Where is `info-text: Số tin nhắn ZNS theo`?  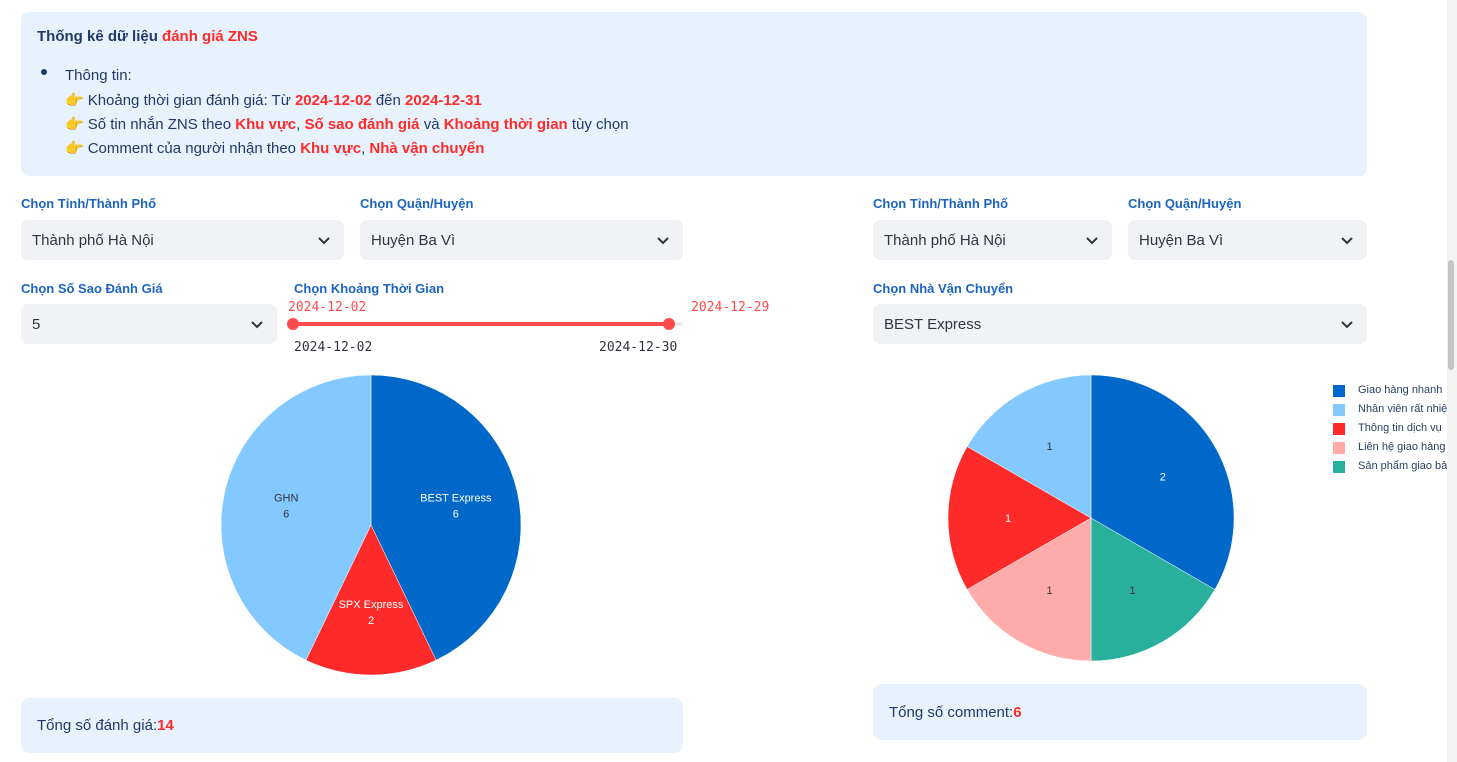 info-text: Số tin nhắn ZNS theo is located at coordinates (161, 124).